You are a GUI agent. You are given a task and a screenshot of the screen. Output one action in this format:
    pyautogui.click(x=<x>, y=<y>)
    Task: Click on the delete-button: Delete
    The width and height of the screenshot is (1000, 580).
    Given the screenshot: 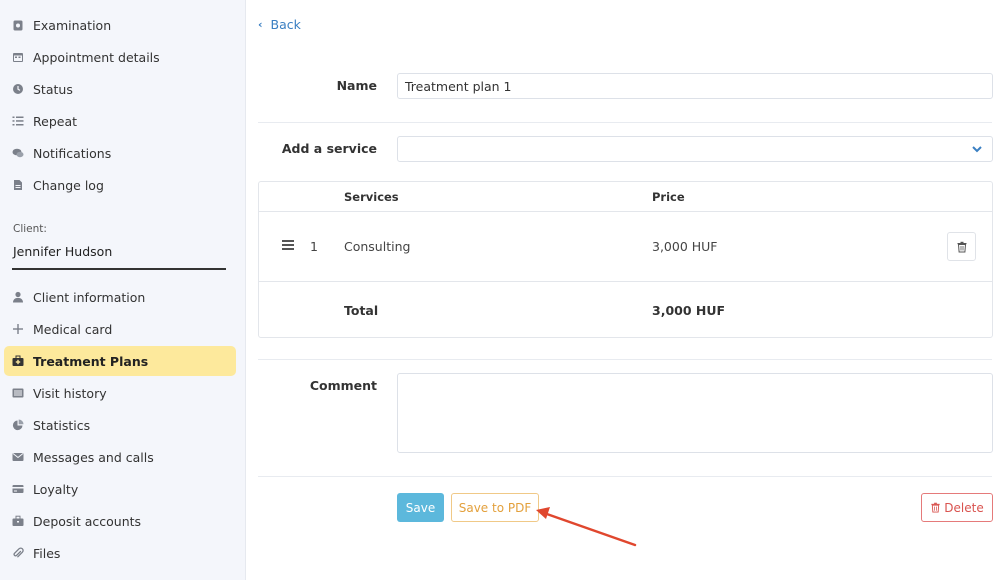 What is the action you would take?
    pyautogui.click(x=957, y=507)
    